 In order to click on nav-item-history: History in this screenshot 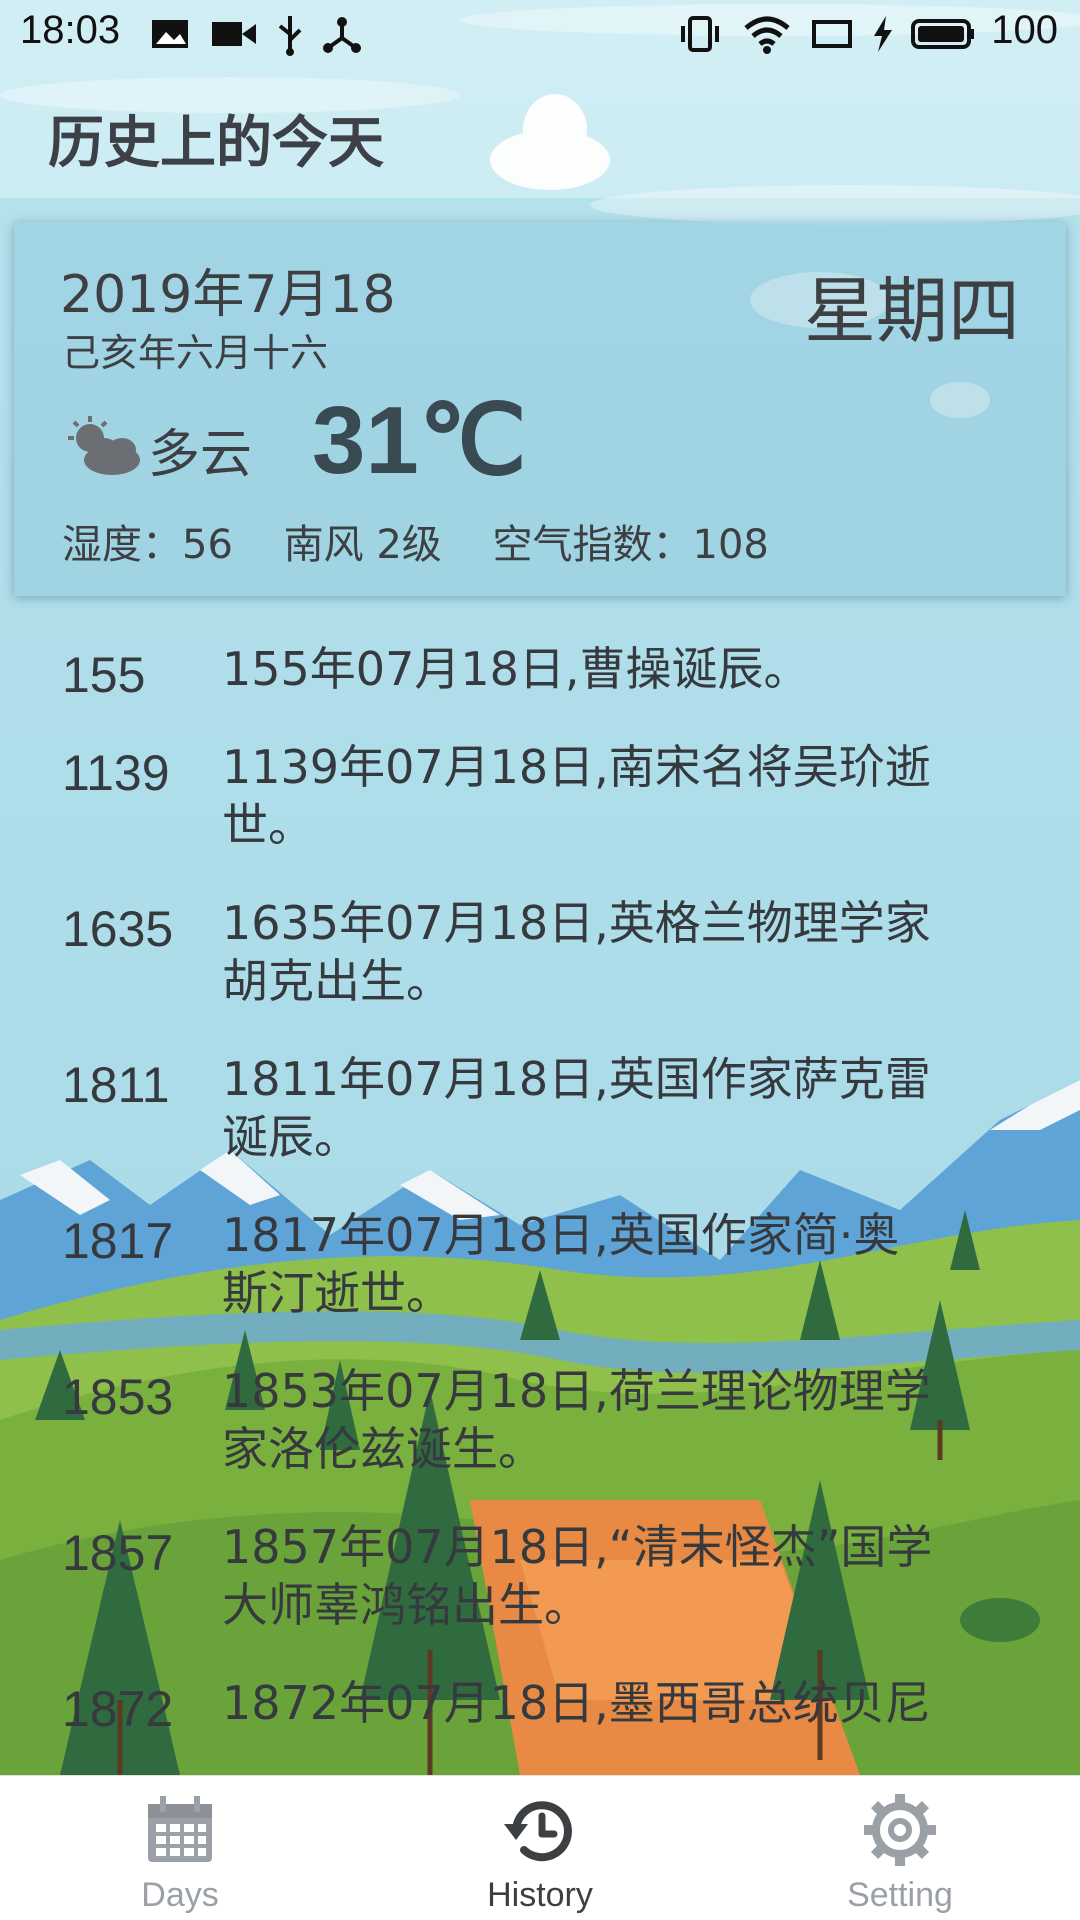, I will do `click(540, 1848)`.